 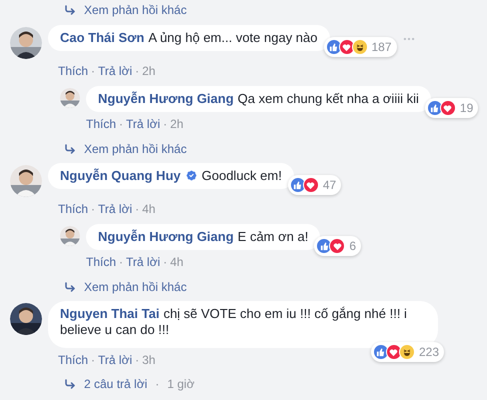 I want to click on reaction-summary: 47, so click(x=315, y=185).